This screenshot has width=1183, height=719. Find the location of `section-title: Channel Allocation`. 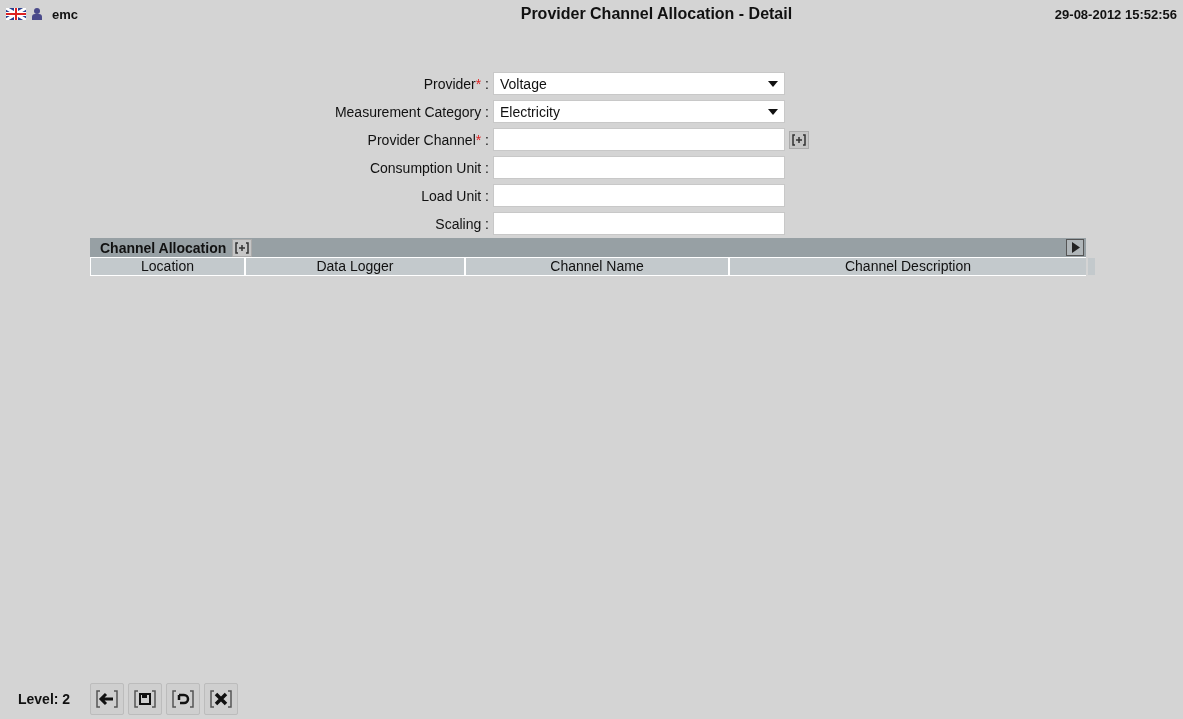

section-title: Channel Allocation is located at coordinates (163, 247).